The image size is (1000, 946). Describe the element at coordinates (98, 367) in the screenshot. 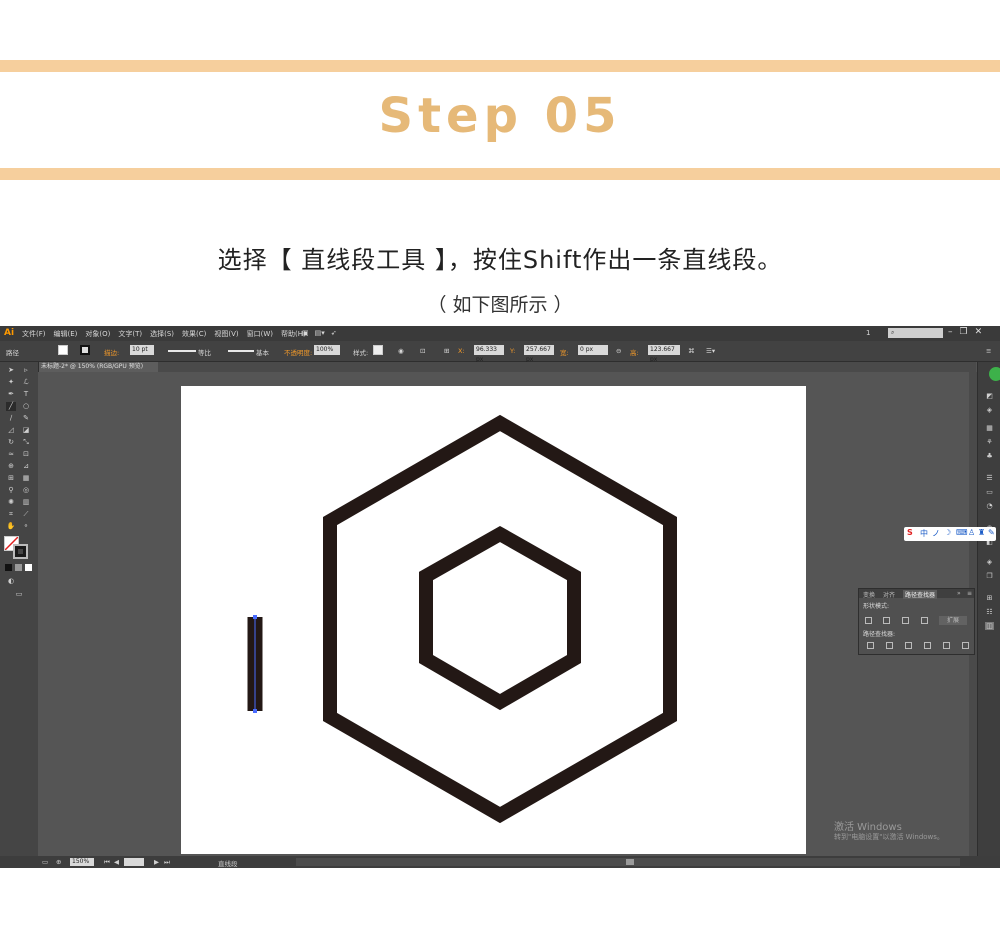

I see `document-tab: 未标题-2* @ 150% (RGB/GPU 预览)` at that location.